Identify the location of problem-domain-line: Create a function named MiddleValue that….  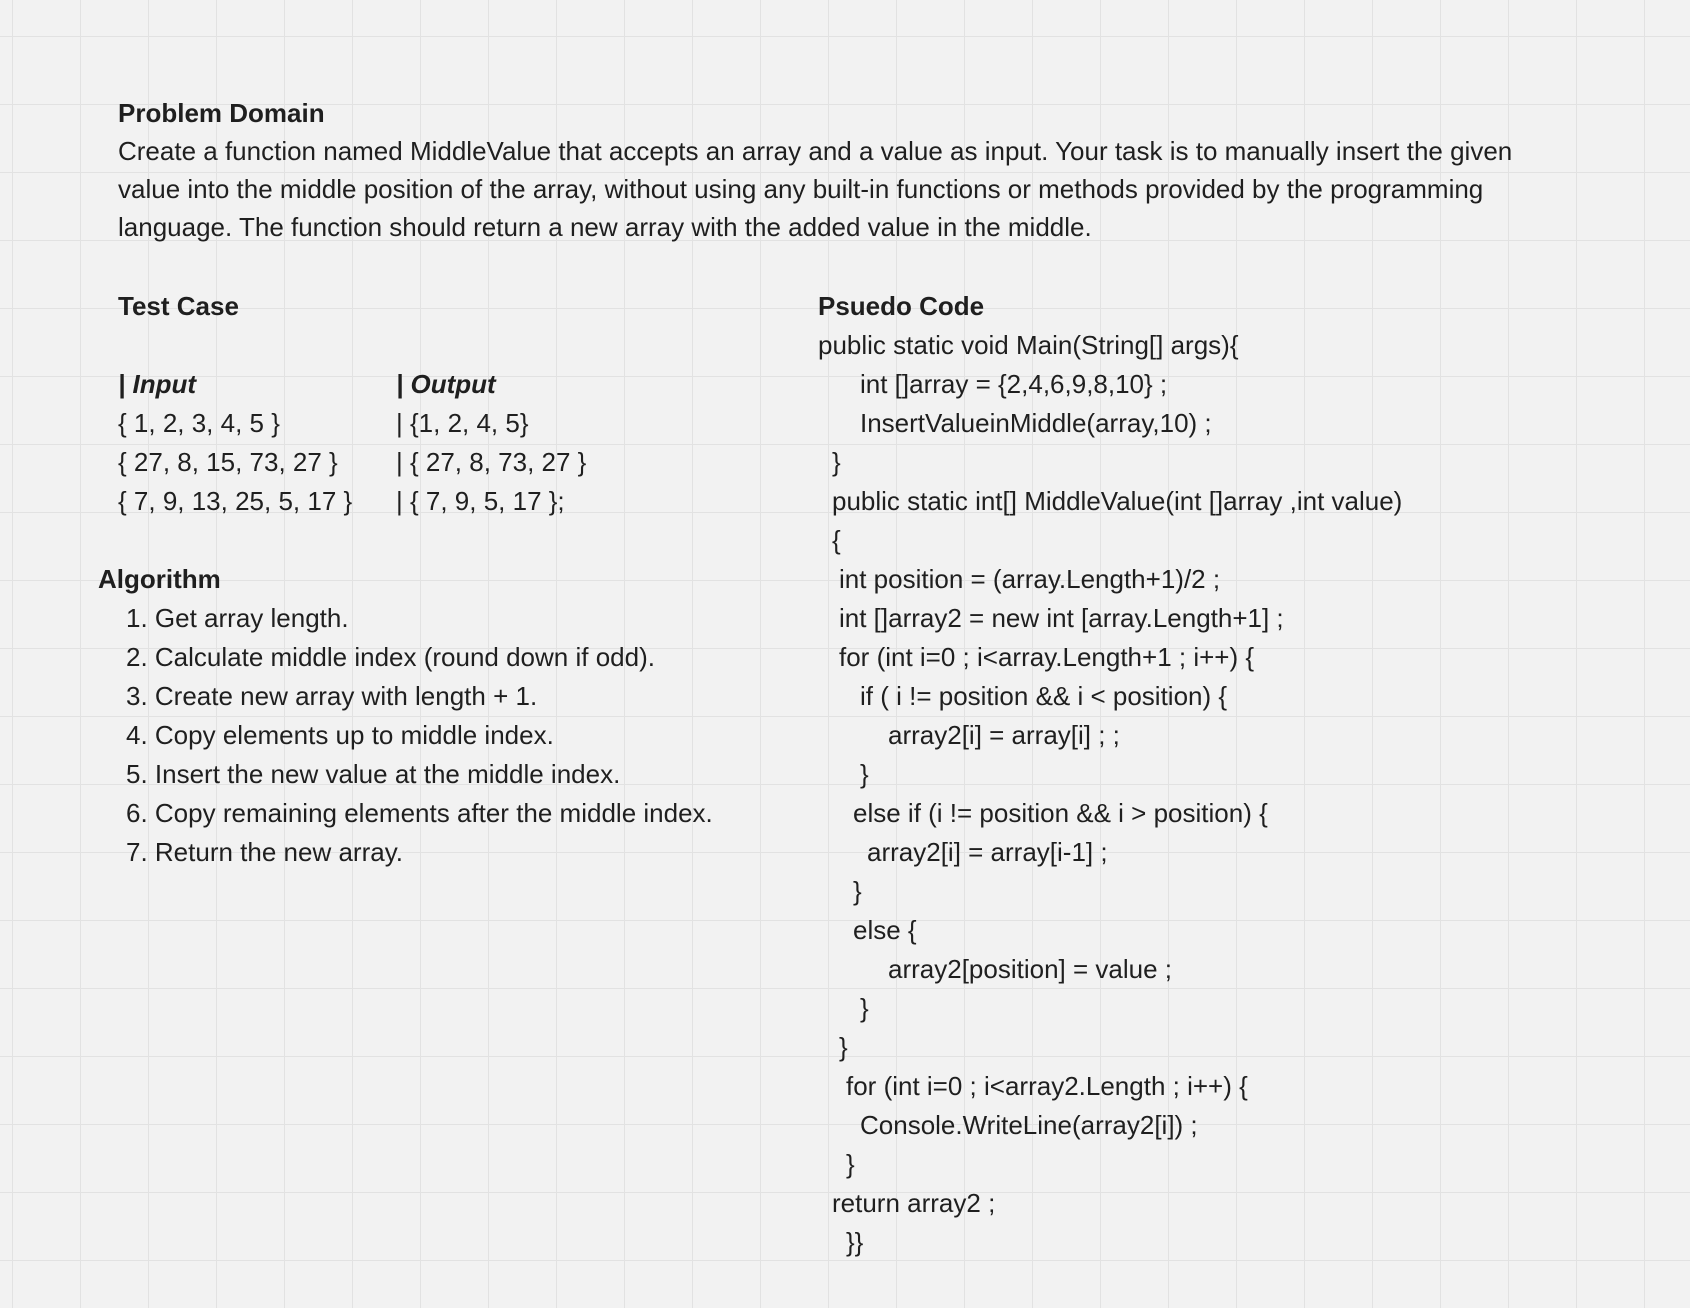
(815, 151).